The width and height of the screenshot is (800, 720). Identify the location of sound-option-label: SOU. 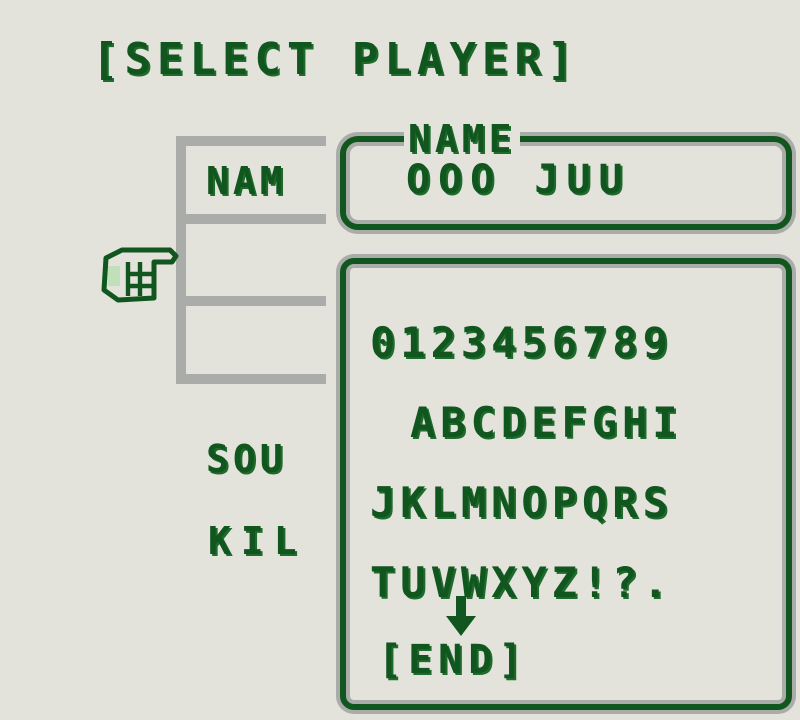
(246, 459).